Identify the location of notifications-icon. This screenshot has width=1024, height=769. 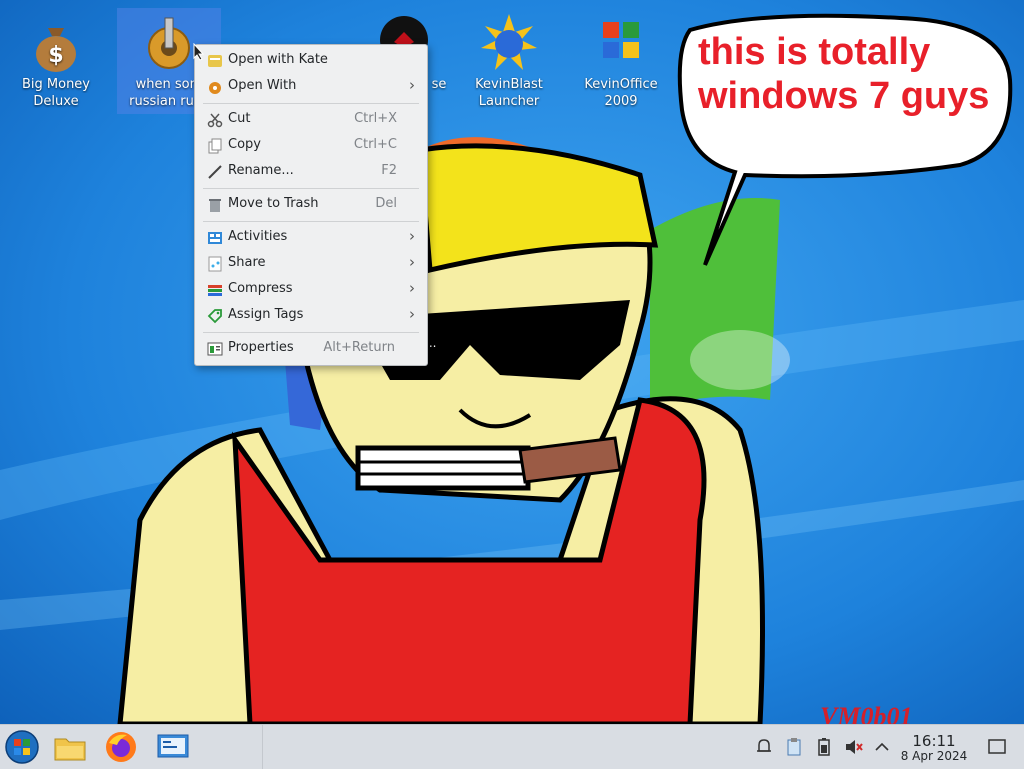
(764, 745).